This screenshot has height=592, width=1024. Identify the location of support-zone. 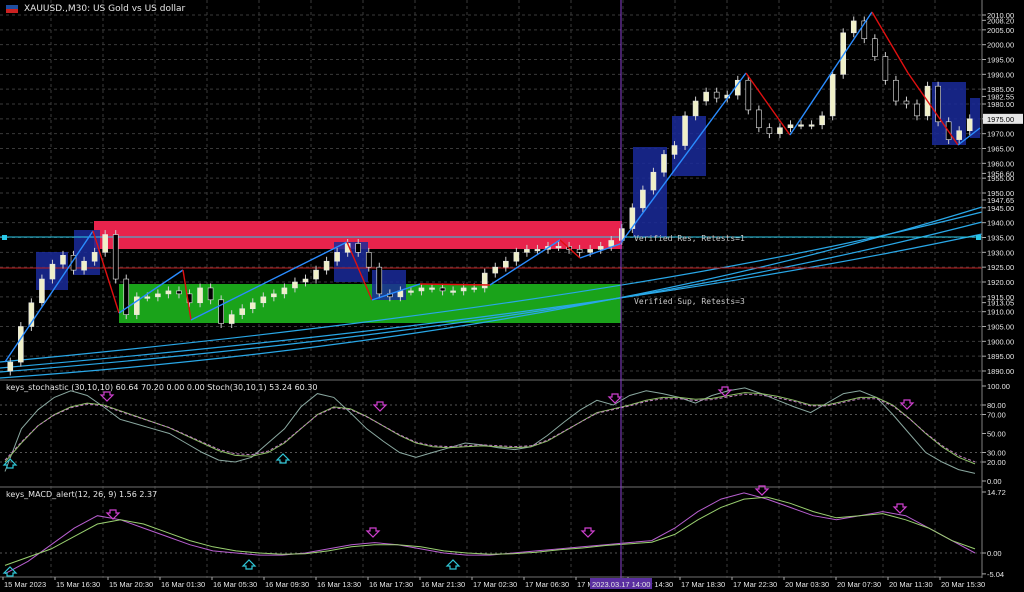
(370, 303).